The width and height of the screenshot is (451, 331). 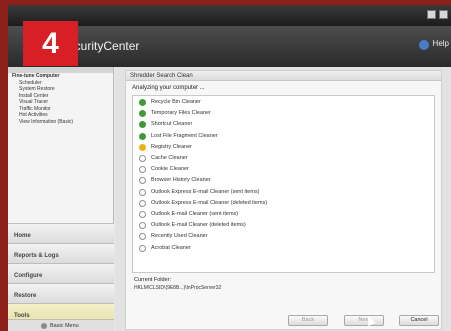 I want to click on cleaner-item-label: Cache Cleaner, so click(x=169, y=158).